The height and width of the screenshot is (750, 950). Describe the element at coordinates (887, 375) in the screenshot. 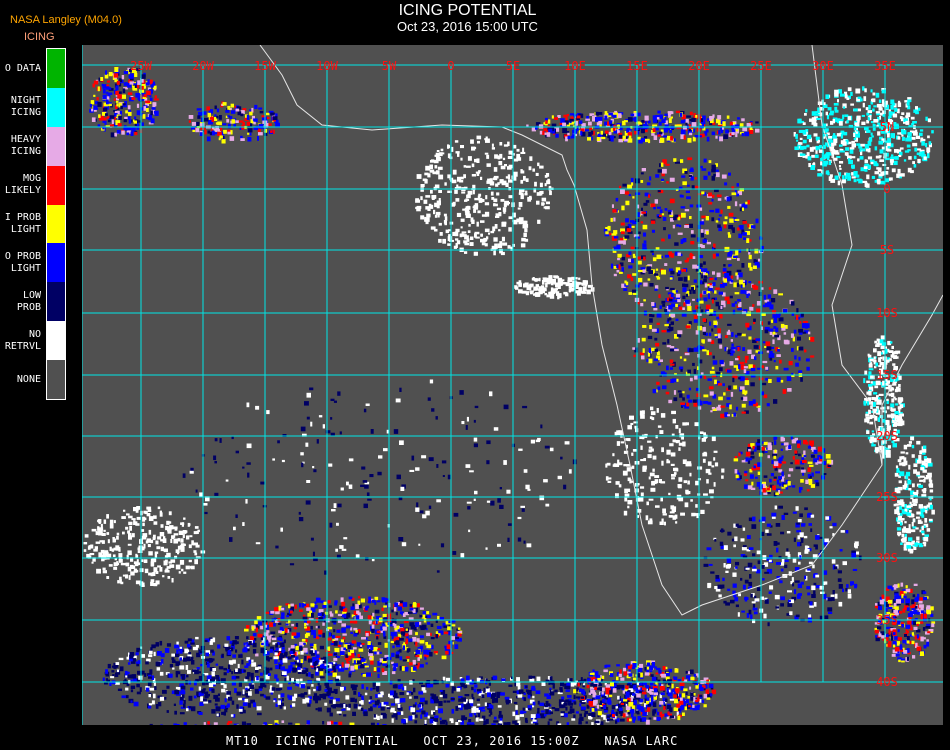

I see `latitude-label: 15S` at that location.